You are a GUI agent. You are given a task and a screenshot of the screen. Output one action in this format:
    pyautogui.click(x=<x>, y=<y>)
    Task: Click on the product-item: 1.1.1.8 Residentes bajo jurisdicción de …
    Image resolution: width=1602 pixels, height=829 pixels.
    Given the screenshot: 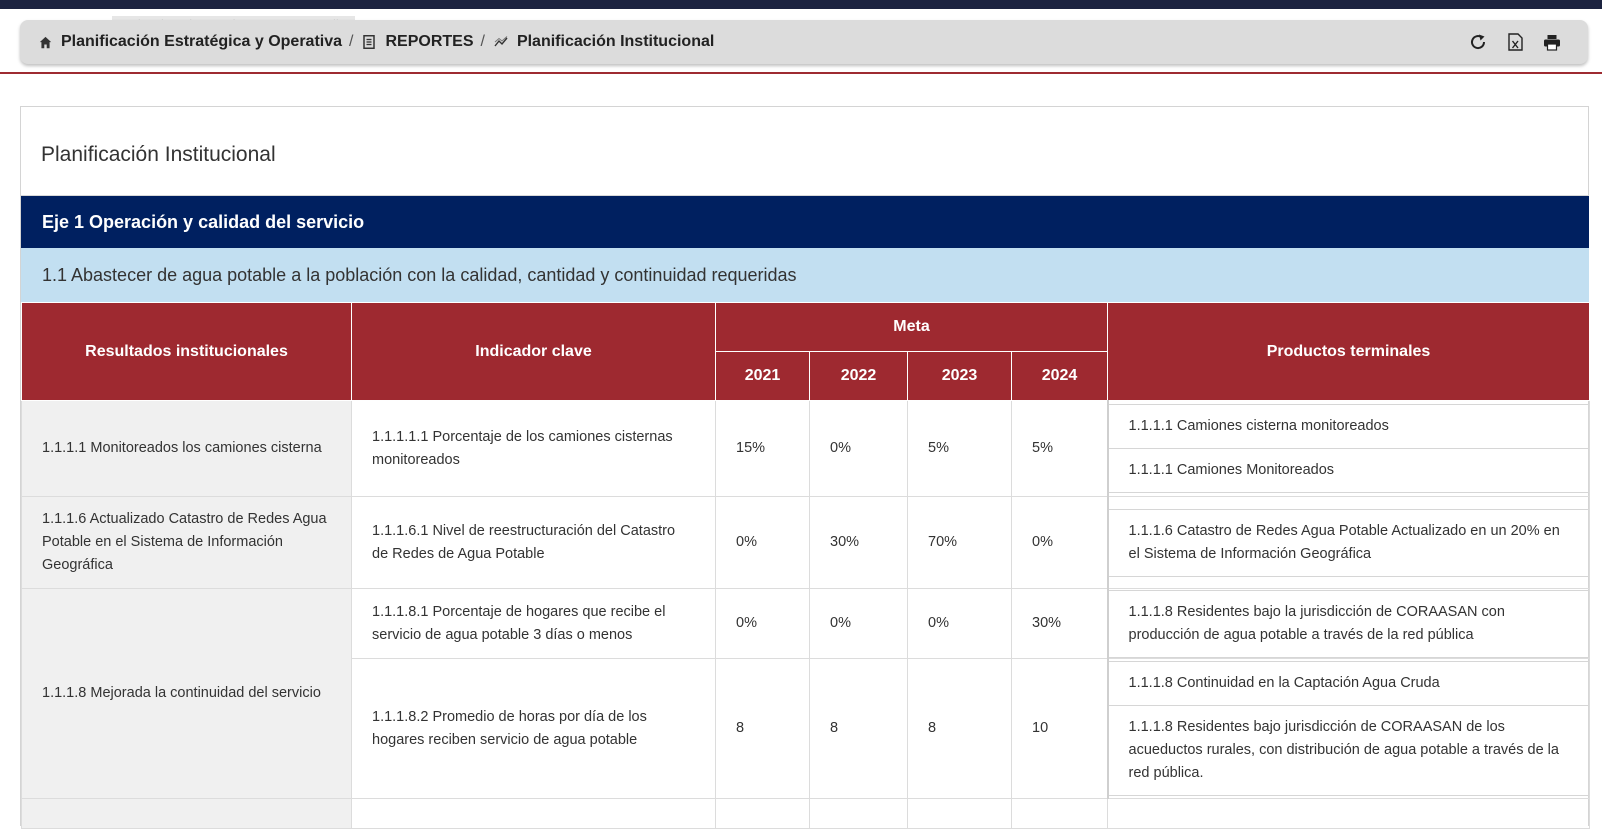 What is the action you would take?
    pyautogui.click(x=1349, y=751)
    